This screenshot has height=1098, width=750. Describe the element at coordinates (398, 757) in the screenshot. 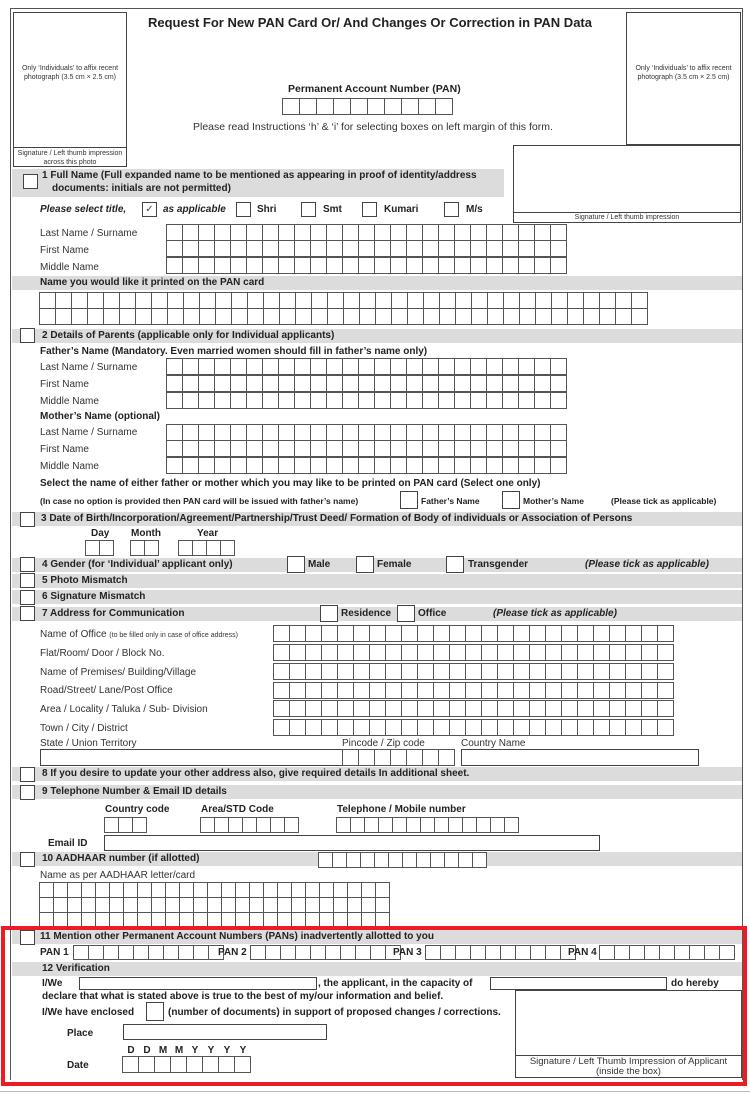

I see `pincode-grid` at that location.